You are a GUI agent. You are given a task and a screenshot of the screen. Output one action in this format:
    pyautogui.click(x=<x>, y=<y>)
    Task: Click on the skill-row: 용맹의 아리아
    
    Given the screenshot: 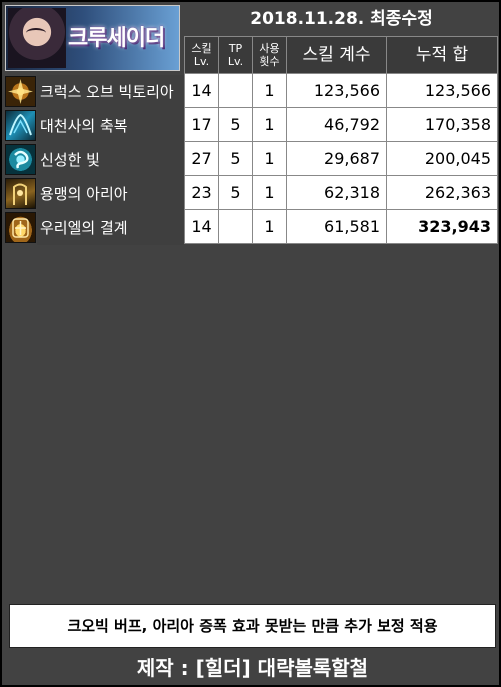 What is the action you would take?
    pyautogui.click(x=94, y=194)
    